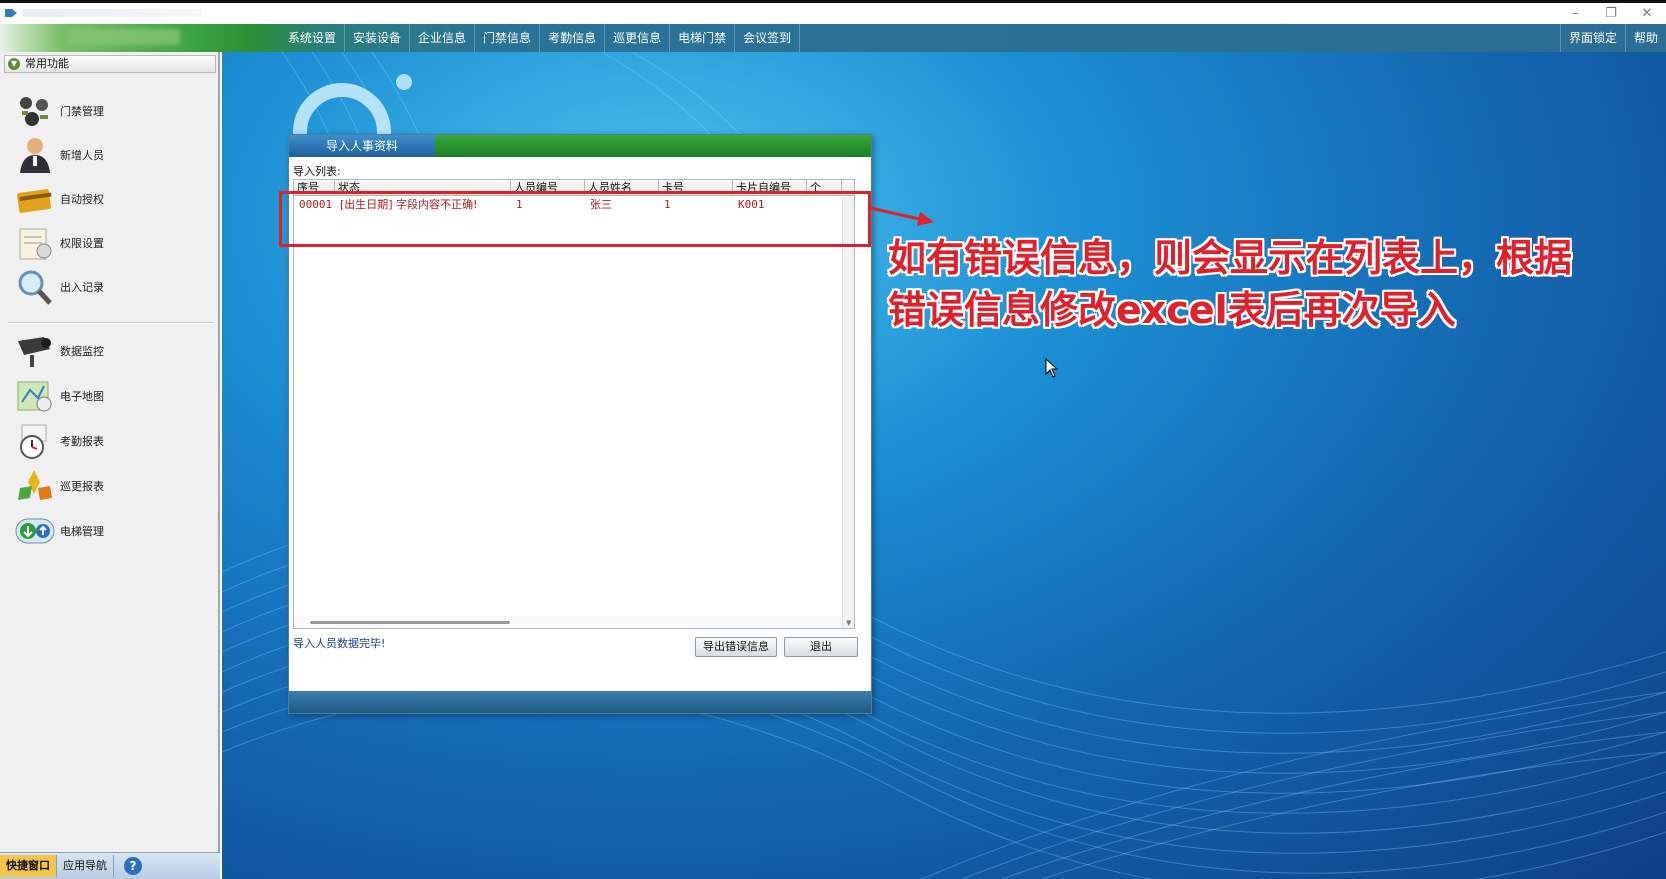 This screenshot has height=879, width=1666. Describe the element at coordinates (378, 38) in the screenshot. I see `menu-install-device: 安装设备` at that location.